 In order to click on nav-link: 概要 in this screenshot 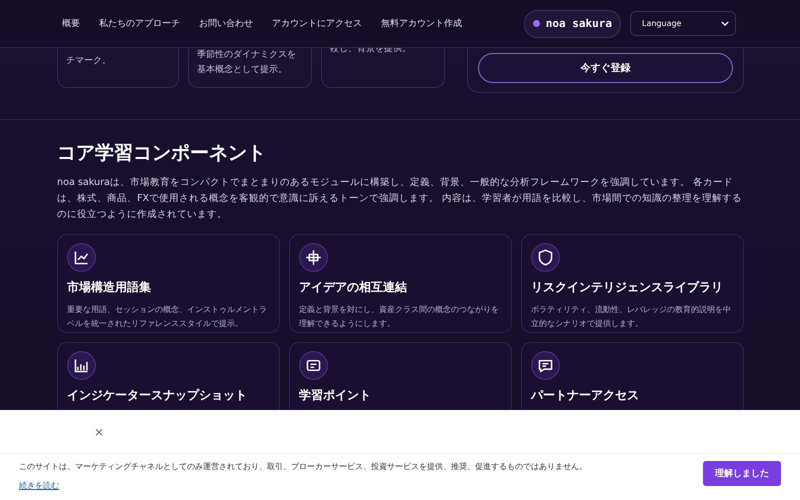, I will do `click(71, 23)`.